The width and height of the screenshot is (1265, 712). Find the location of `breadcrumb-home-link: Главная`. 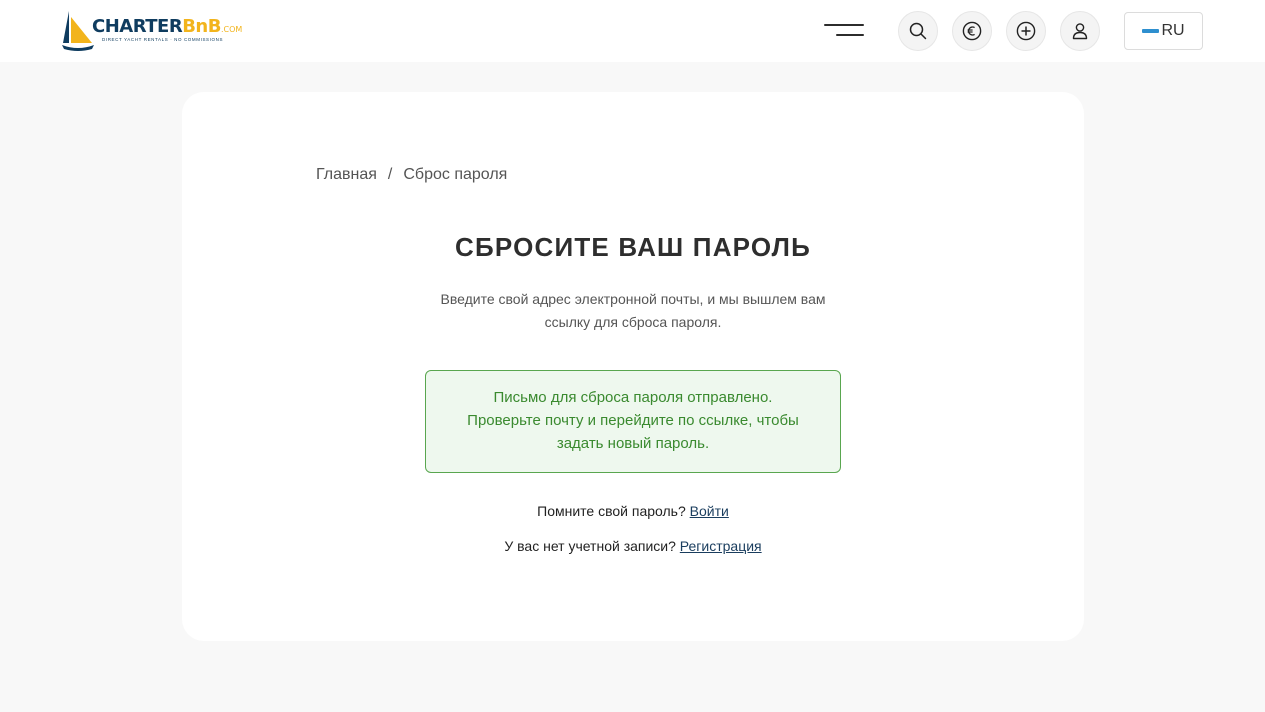

breadcrumb-home-link: Главная is located at coordinates (346, 174).